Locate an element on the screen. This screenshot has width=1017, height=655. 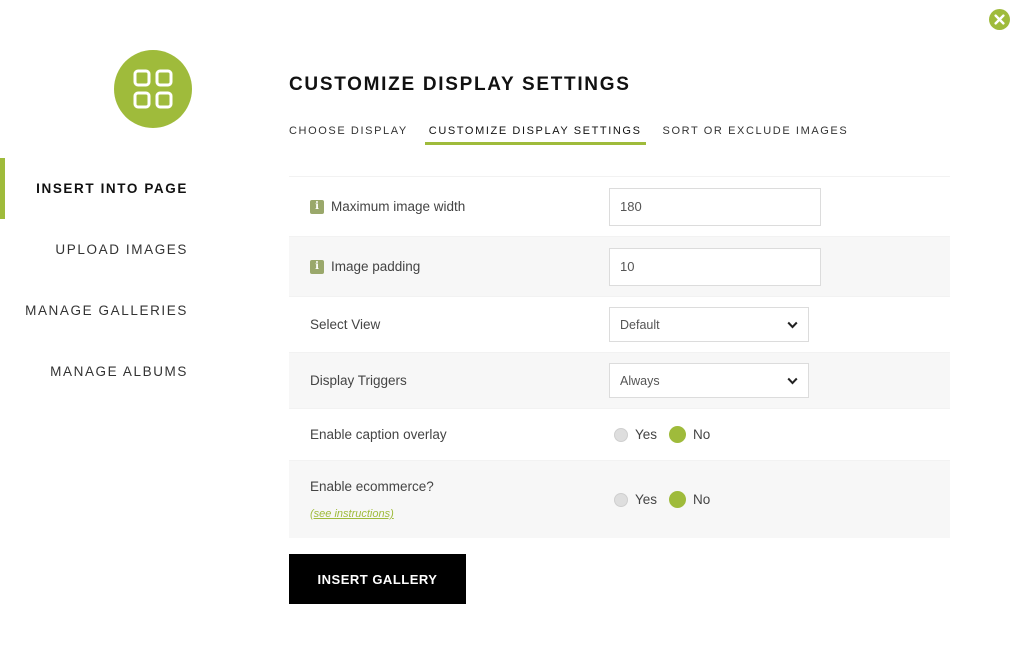
setting-row-caption: Enable caption overlay Yes No is located at coordinates (619, 434).